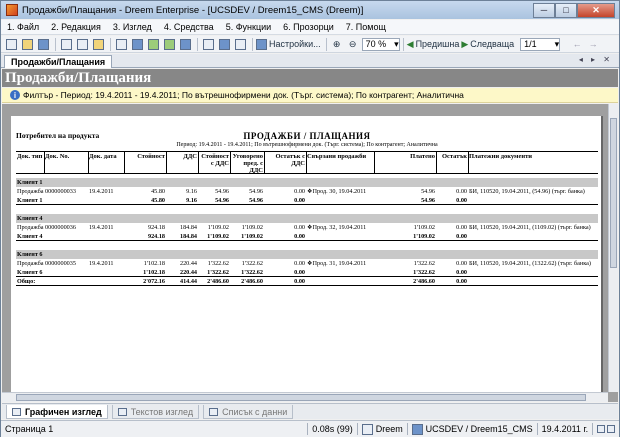  Describe the element at coordinates (214, 411) in the screenshot. I see `data-list-icon` at that location.